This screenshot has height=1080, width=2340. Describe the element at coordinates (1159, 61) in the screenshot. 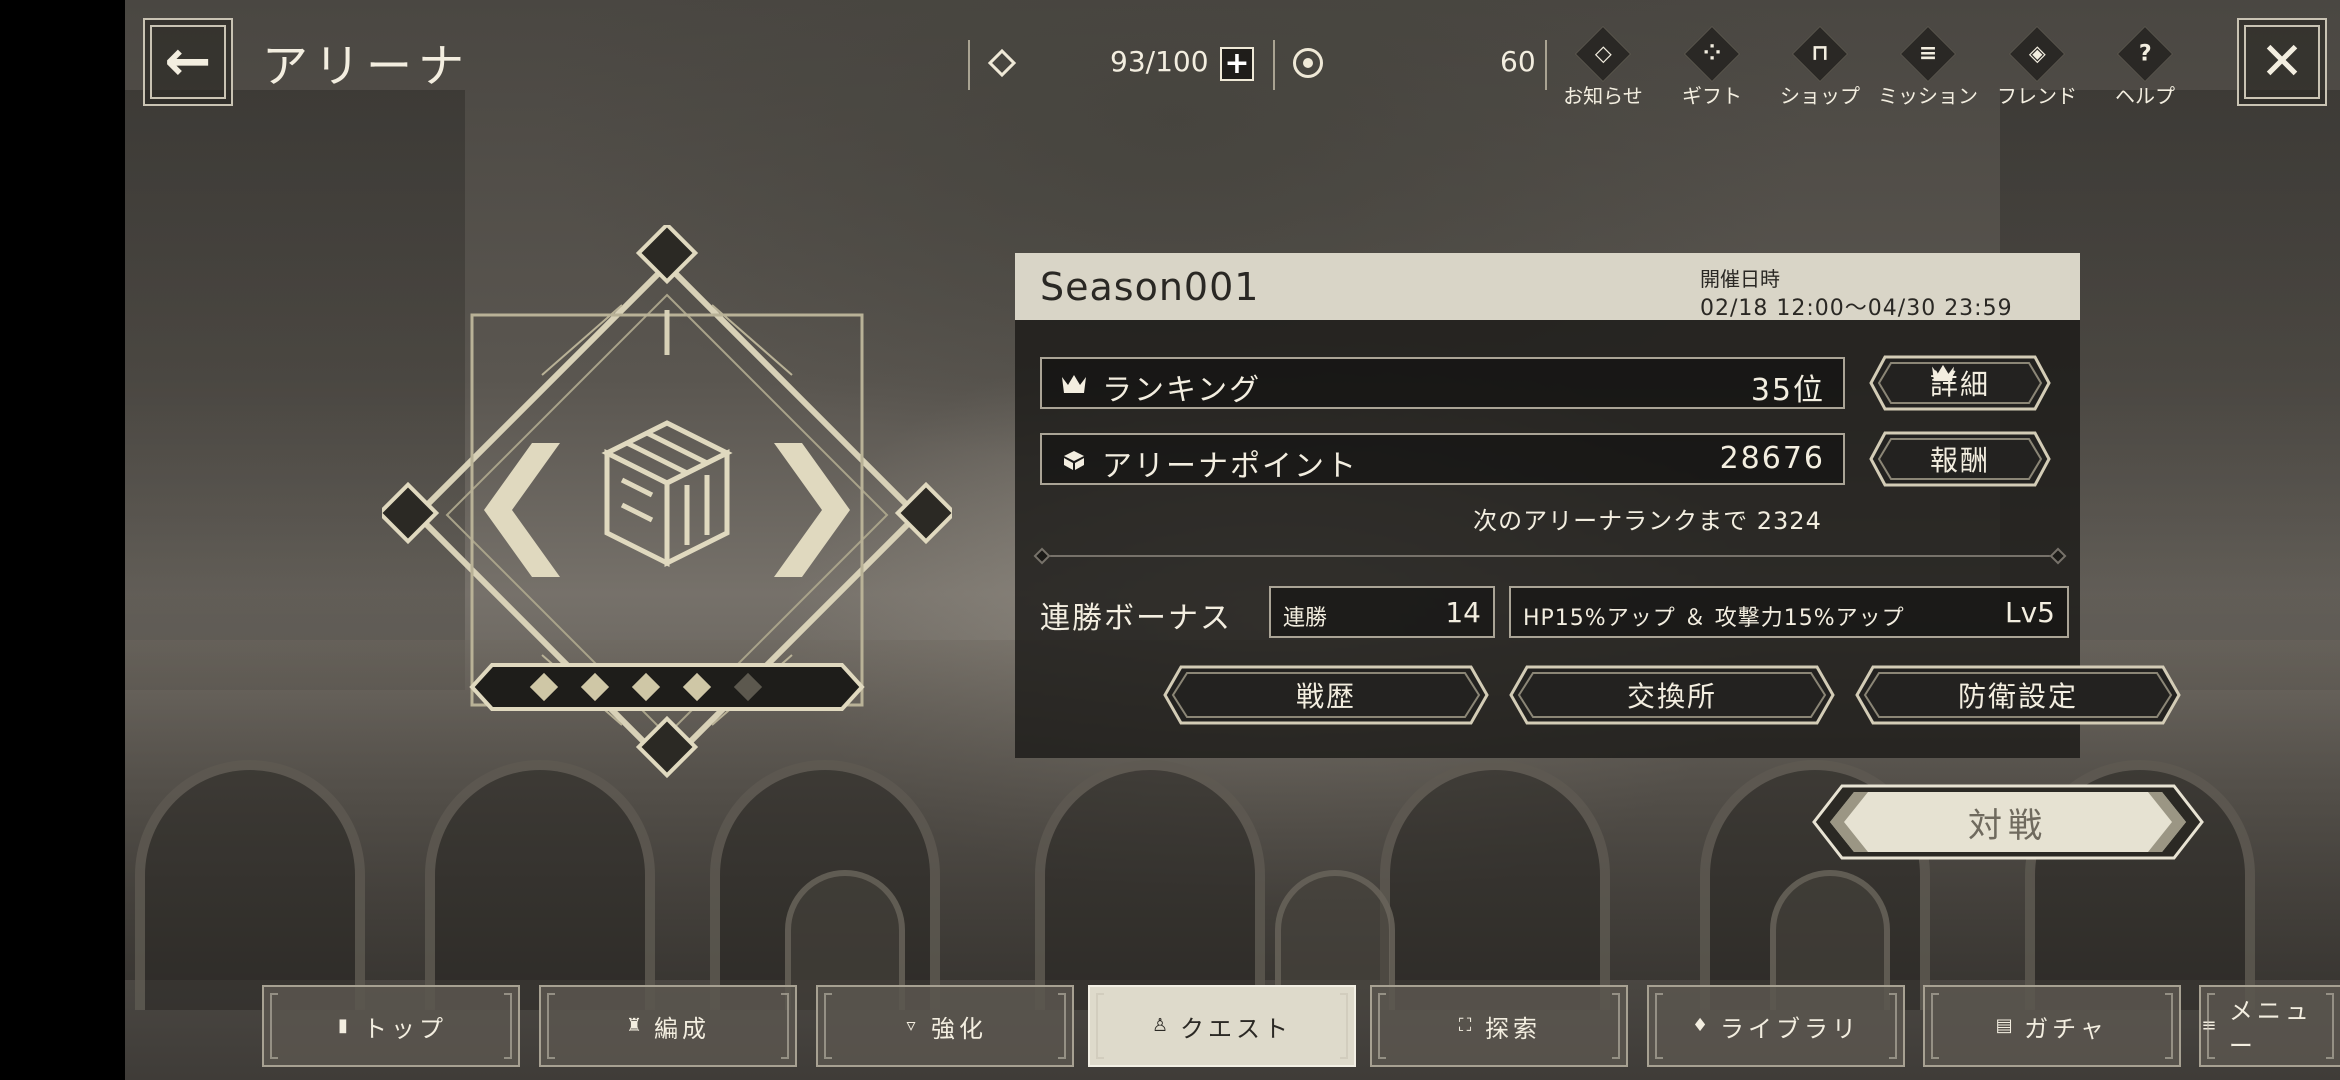

I see `stamina-value: 93/100` at that location.